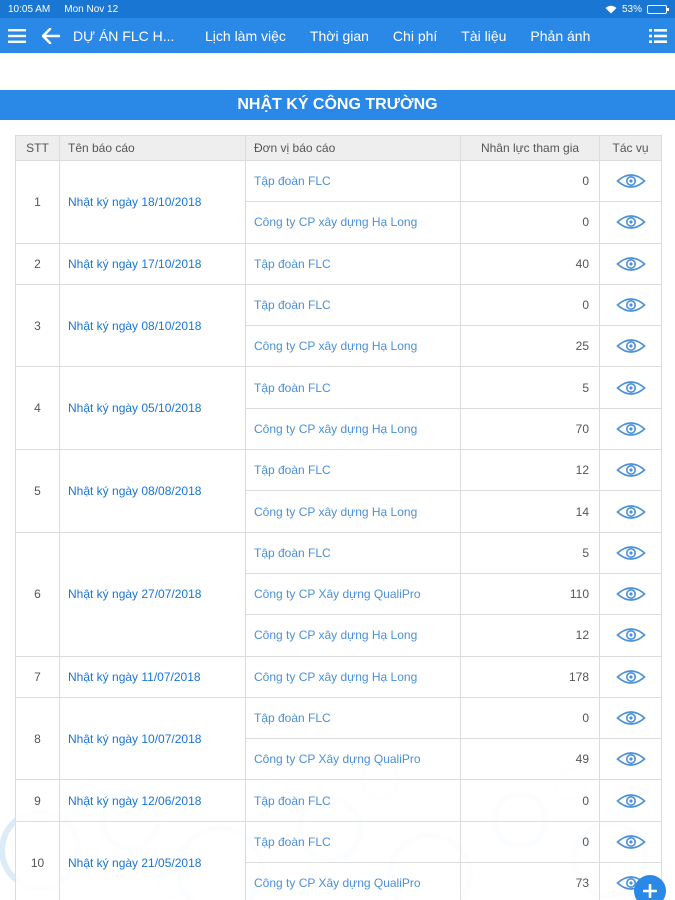 This screenshot has width=675, height=900. I want to click on report-name-link: Nhật ký ngày 12/06/2018, so click(152, 800).